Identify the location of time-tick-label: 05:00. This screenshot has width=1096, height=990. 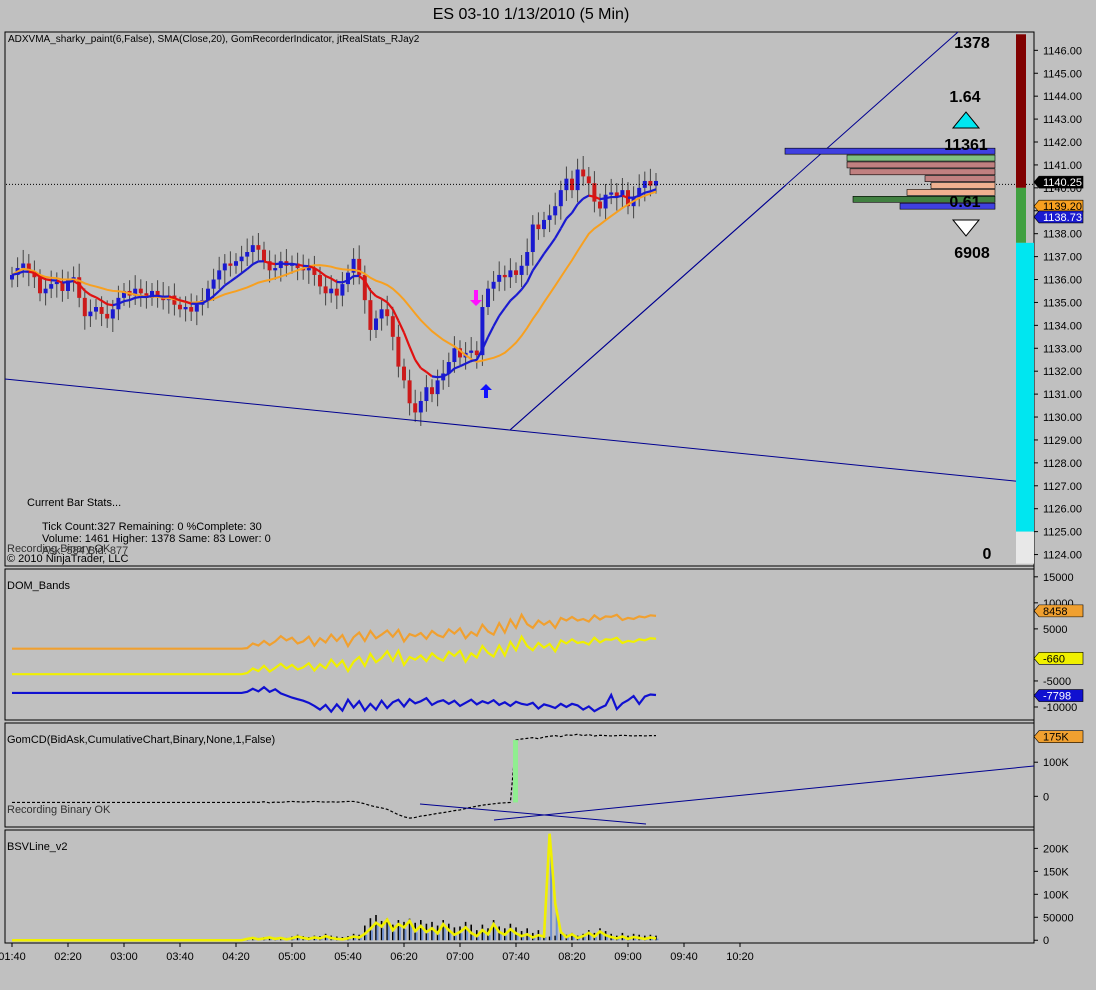
(292, 957).